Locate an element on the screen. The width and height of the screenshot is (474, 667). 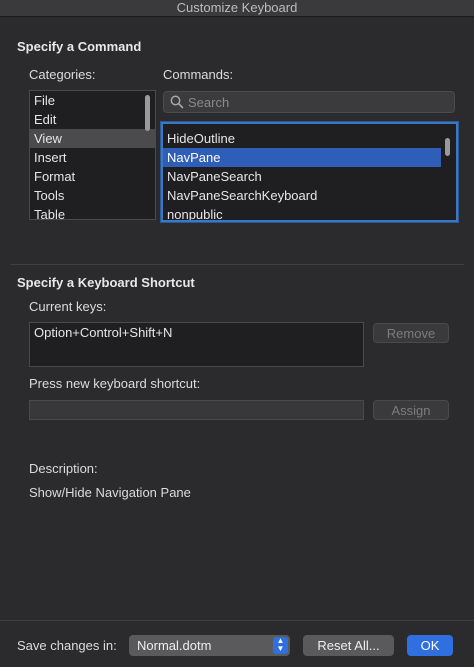
footer-divider is located at coordinates (237, 620).